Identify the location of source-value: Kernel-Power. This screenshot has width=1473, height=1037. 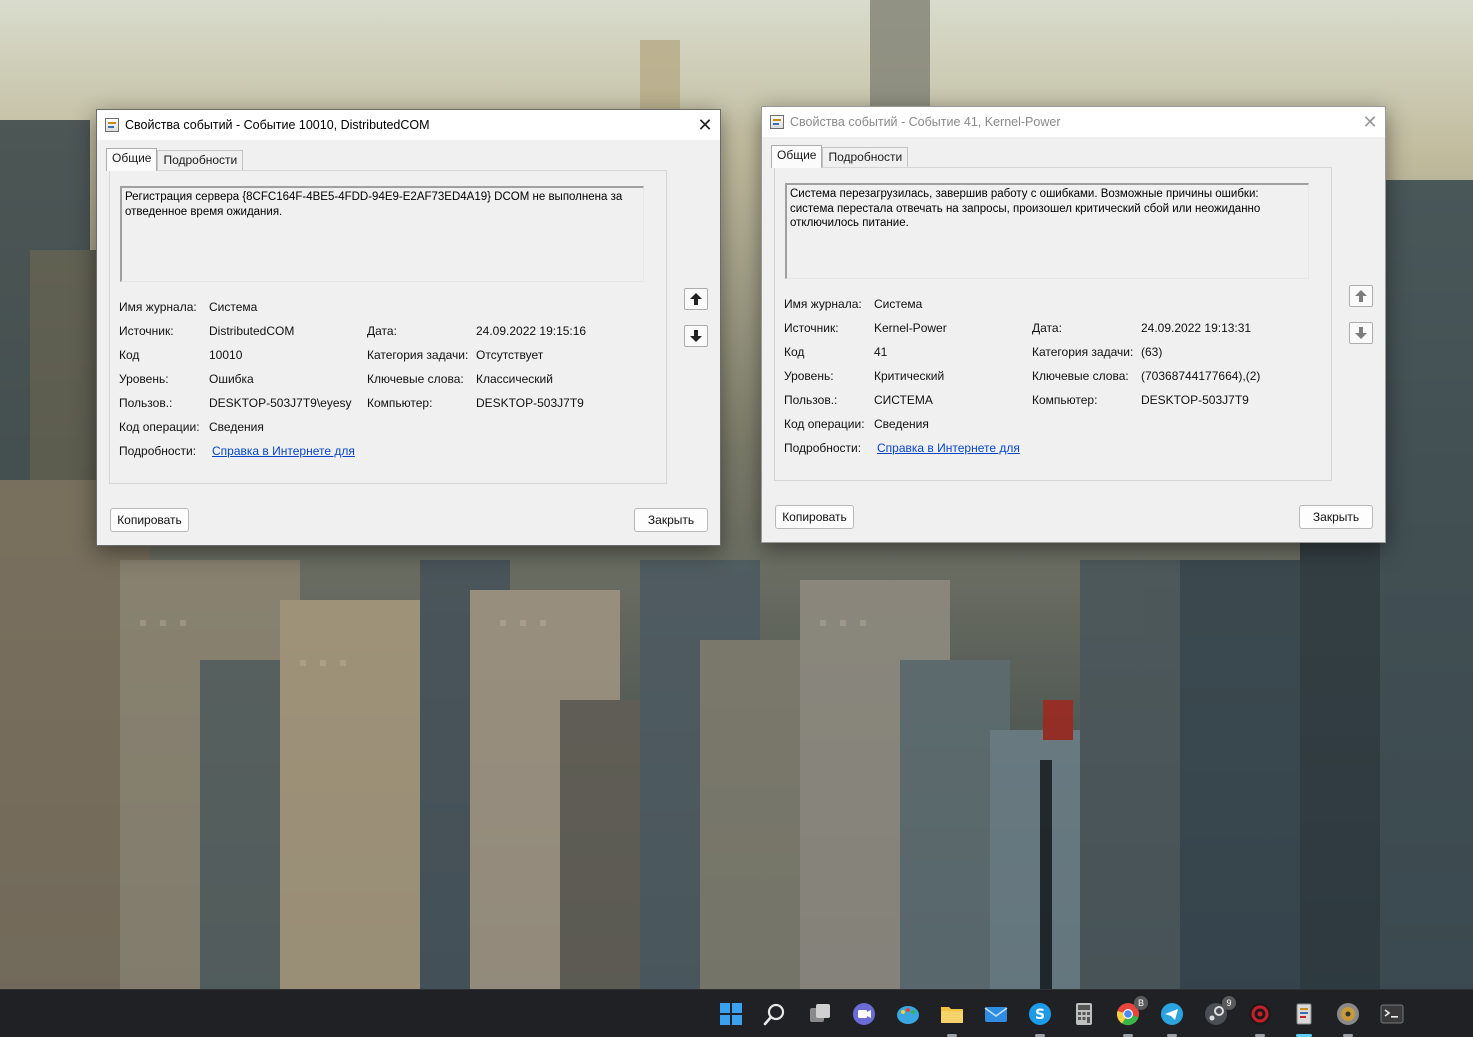
(910, 328).